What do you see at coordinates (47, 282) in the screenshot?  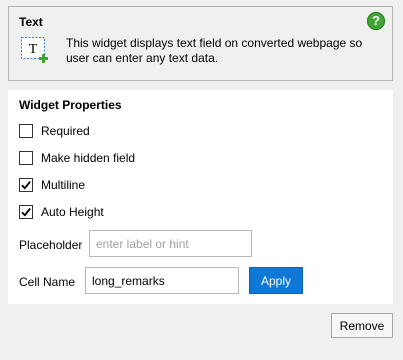 I see `cell-name-label: Cell Name` at bounding box center [47, 282].